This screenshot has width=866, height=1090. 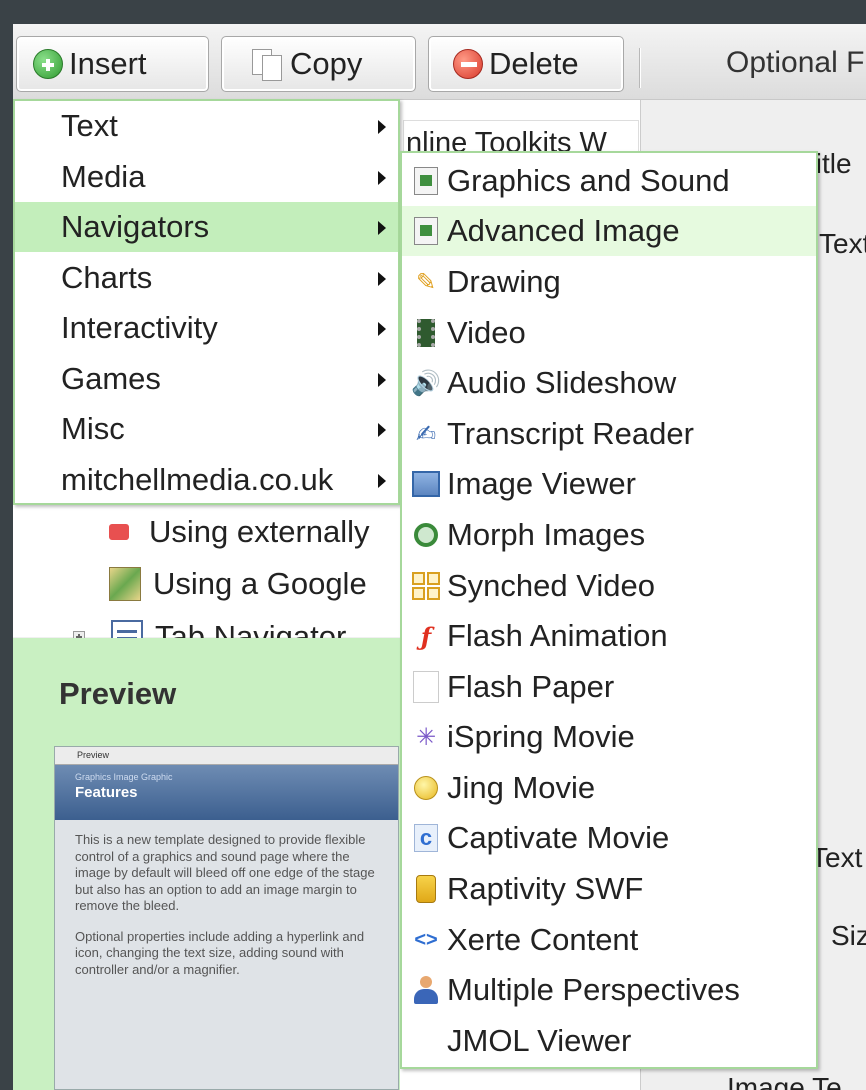 I want to click on jar-icon, so click(x=426, y=889).